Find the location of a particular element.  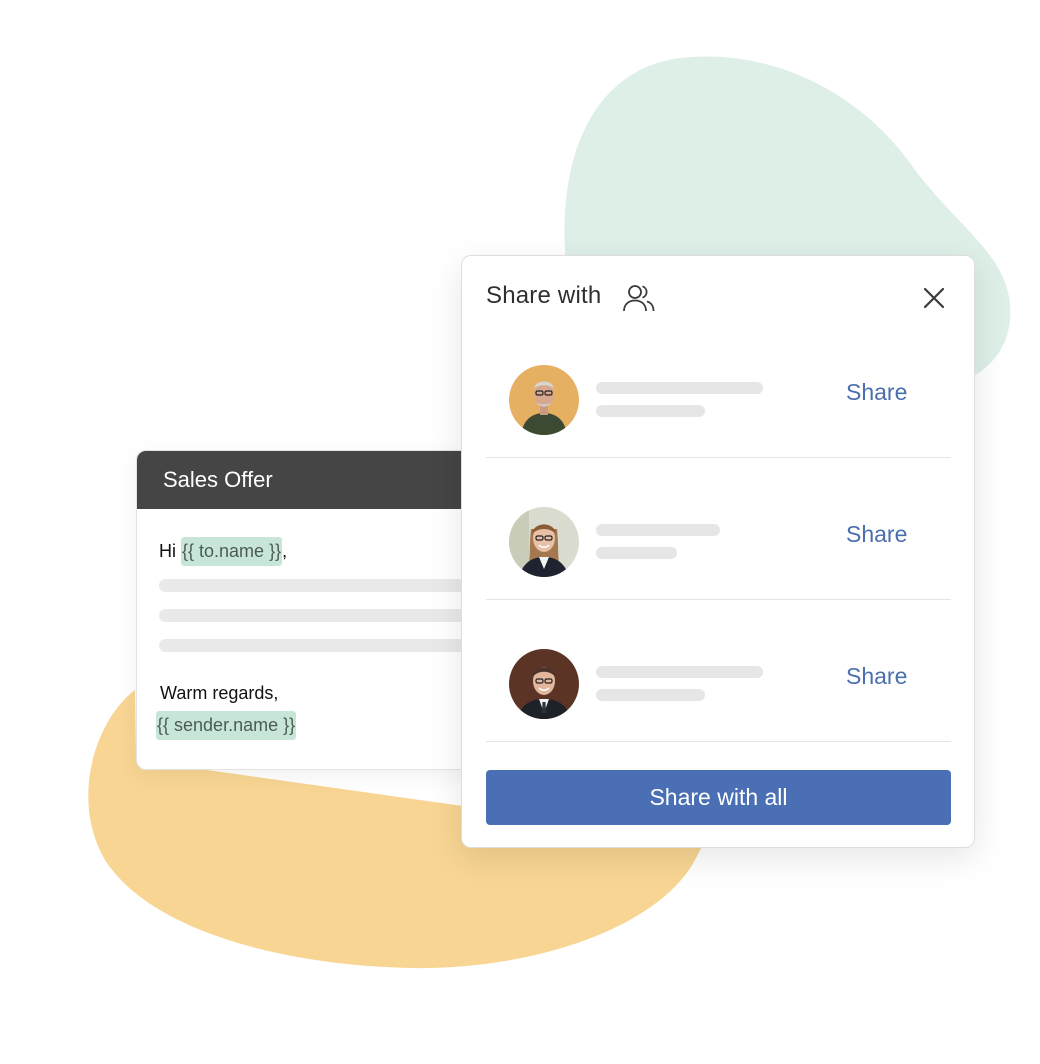

closing-text: Warm regards, is located at coordinates (219, 693).